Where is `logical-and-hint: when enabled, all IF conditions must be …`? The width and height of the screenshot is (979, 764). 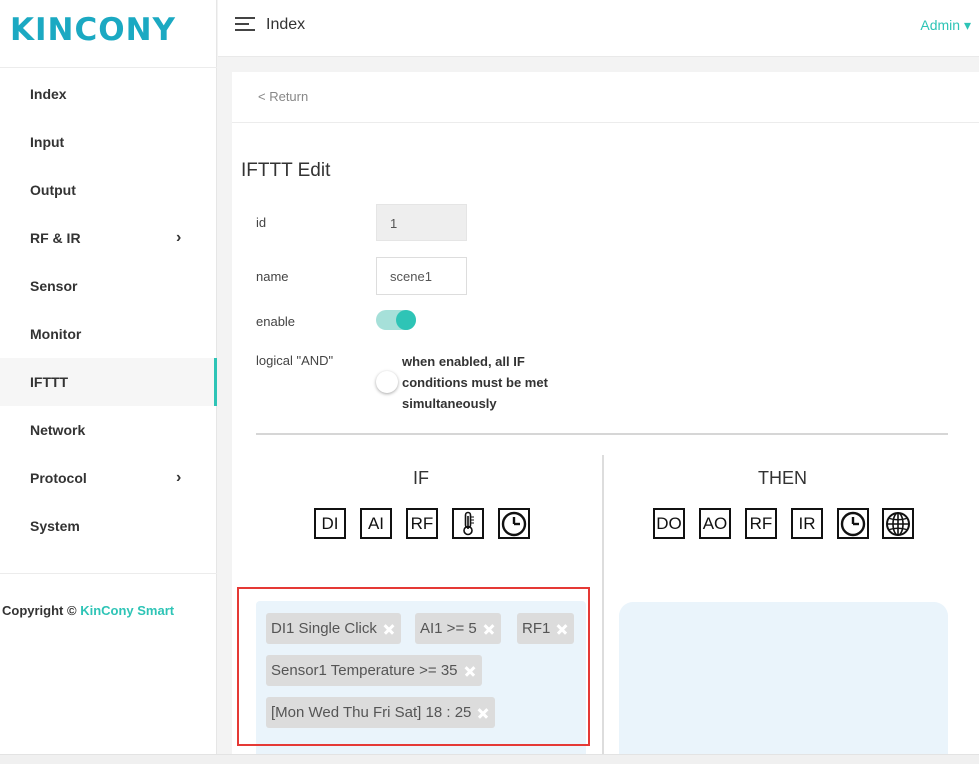 logical-and-hint: when enabled, all IF conditions must be … is located at coordinates (475, 382).